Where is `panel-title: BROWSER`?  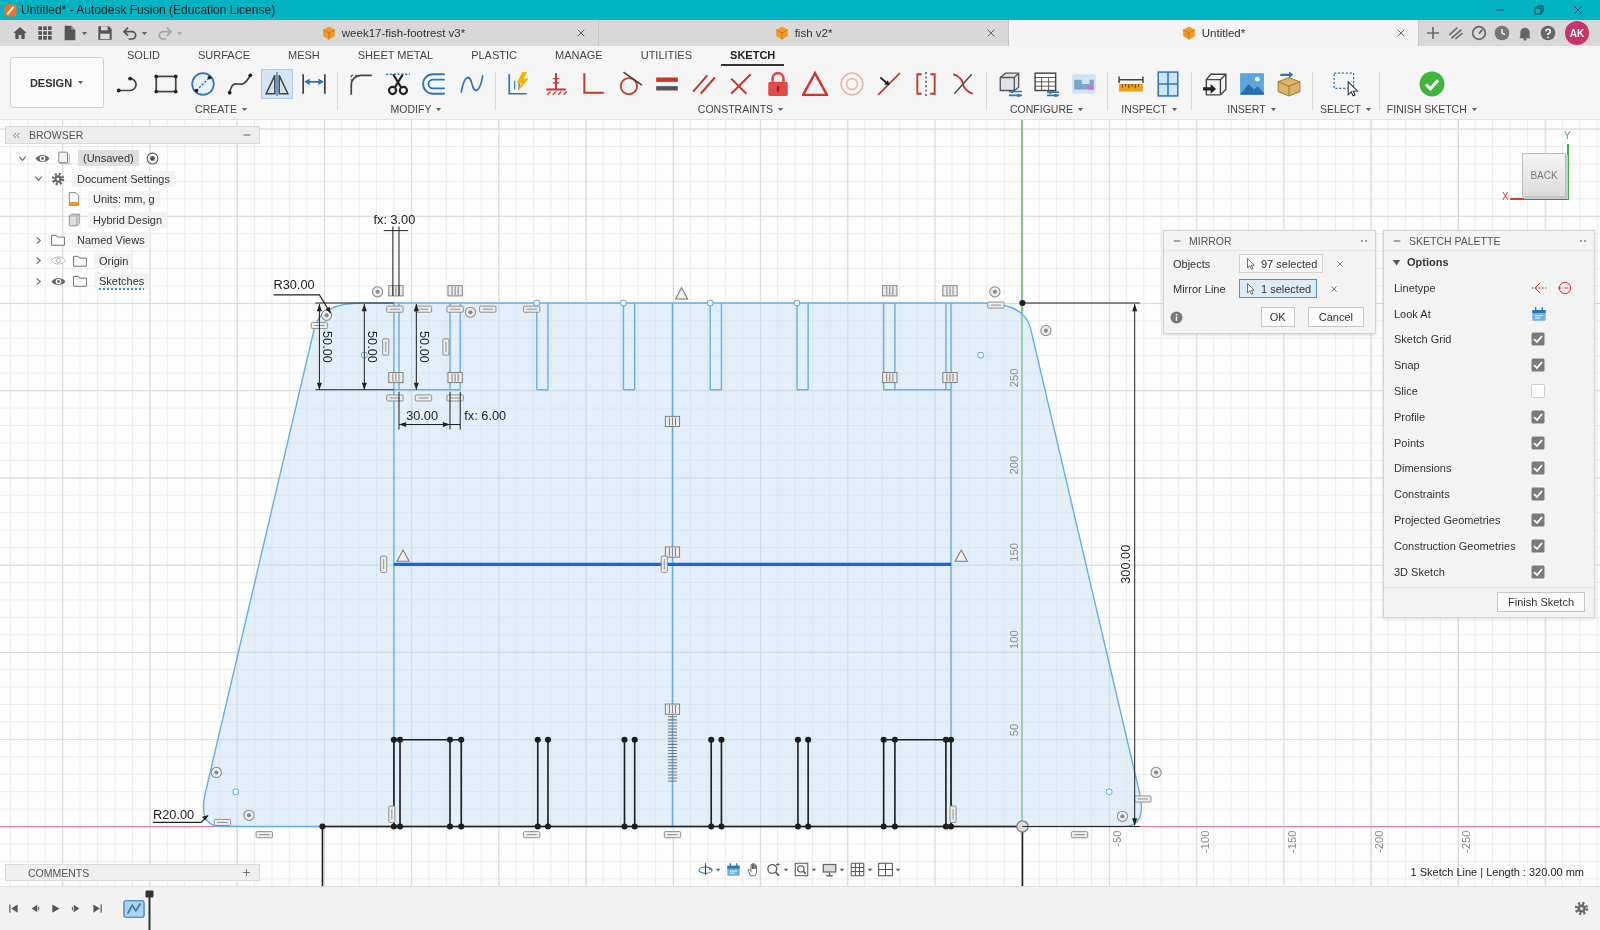
panel-title: BROWSER is located at coordinates (56, 135).